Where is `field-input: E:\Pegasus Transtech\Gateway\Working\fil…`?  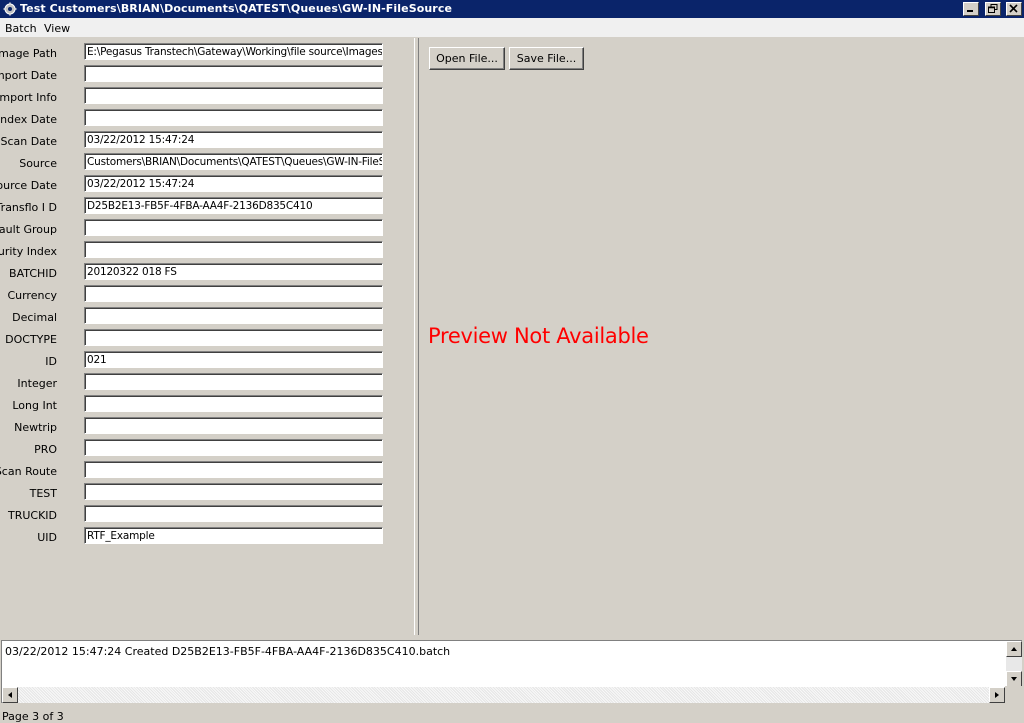
field-input: E:\Pegasus Transtech\Gateway\Working\fil… is located at coordinates (233, 51).